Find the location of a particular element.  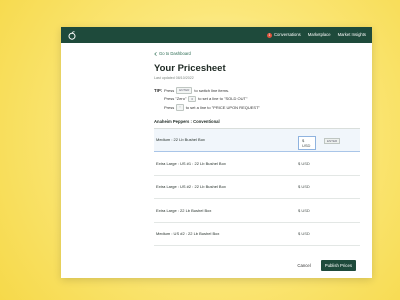

tip-label: TIP: is located at coordinates (158, 90).